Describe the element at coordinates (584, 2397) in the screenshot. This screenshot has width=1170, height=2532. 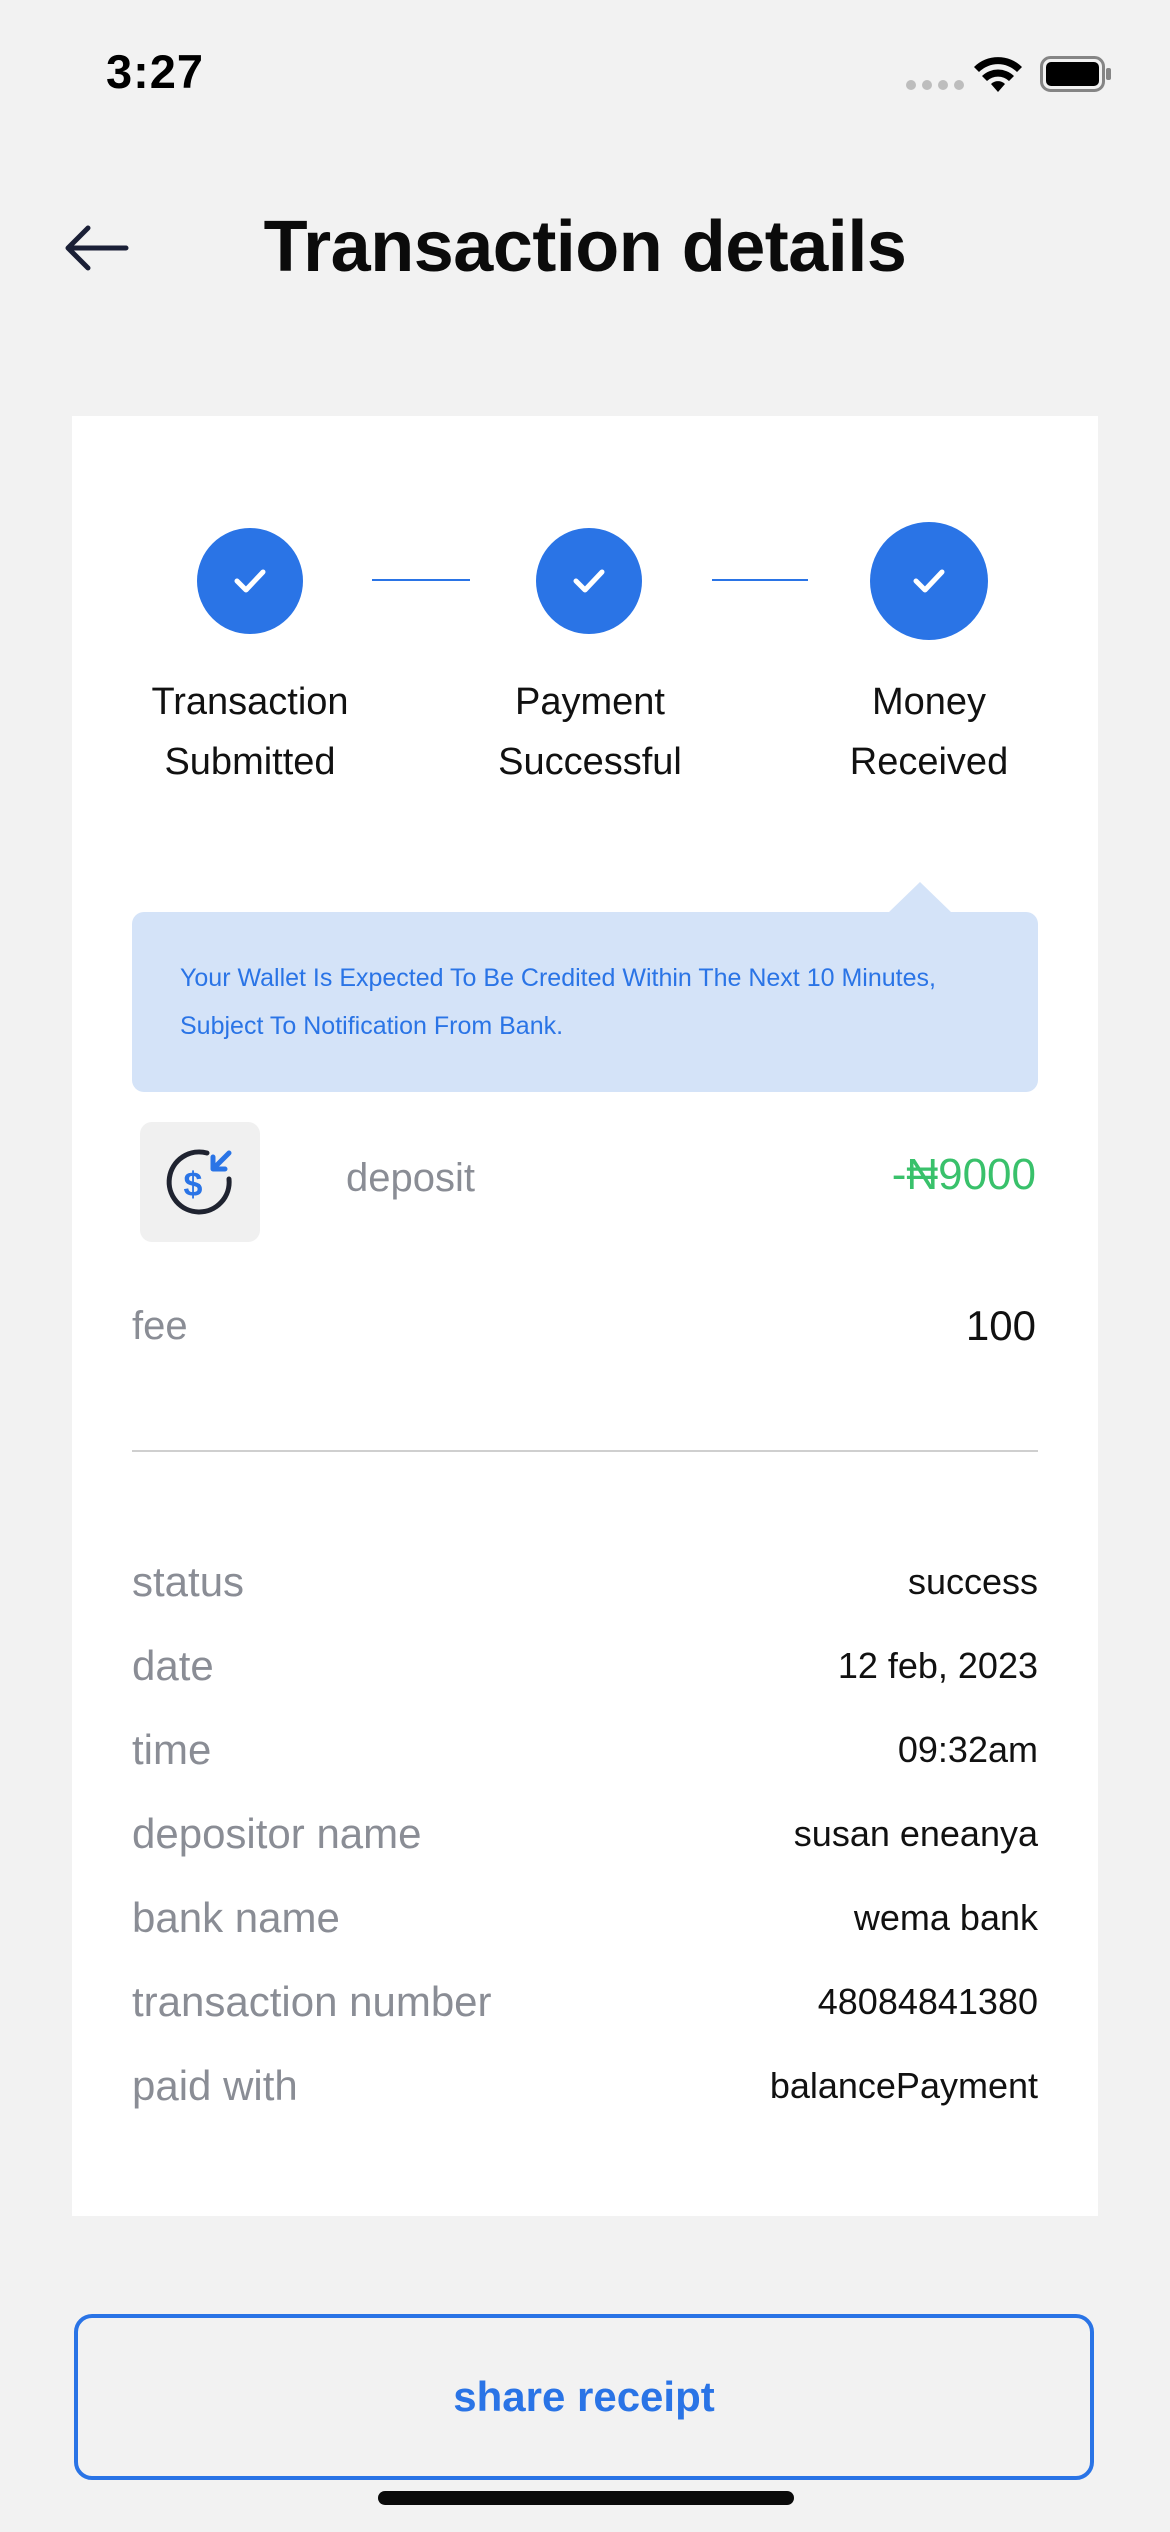
I see `share-receipt-button: share receipt` at that location.